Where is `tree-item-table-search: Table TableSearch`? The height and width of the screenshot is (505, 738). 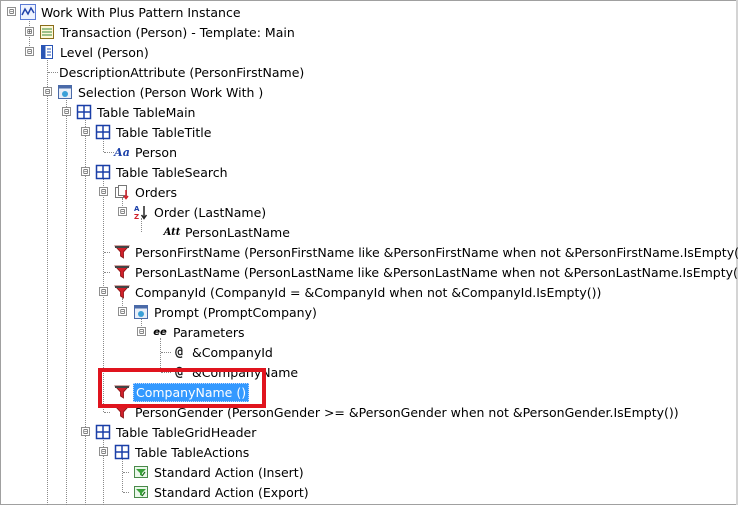
tree-item-table-search: Table TableSearch is located at coordinates (162, 172).